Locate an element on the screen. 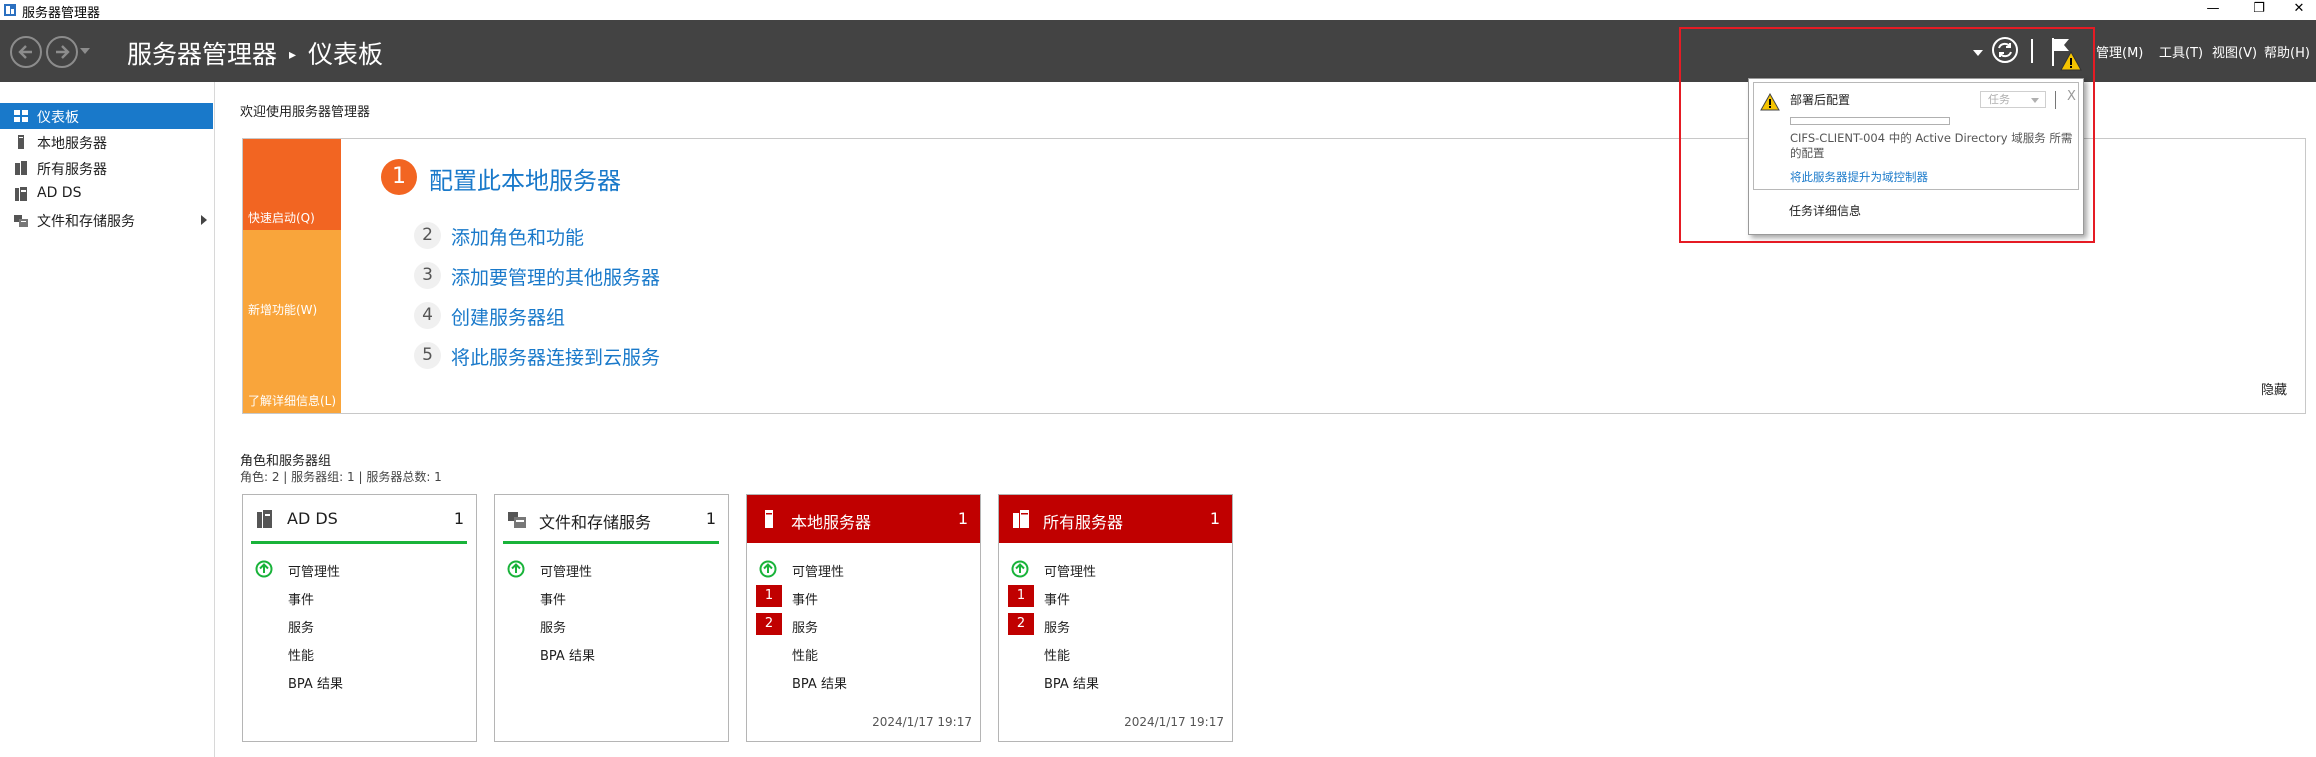 The image size is (2316, 757). tile-timestamp: 2024/1/17 19:17 is located at coordinates (922, 722).